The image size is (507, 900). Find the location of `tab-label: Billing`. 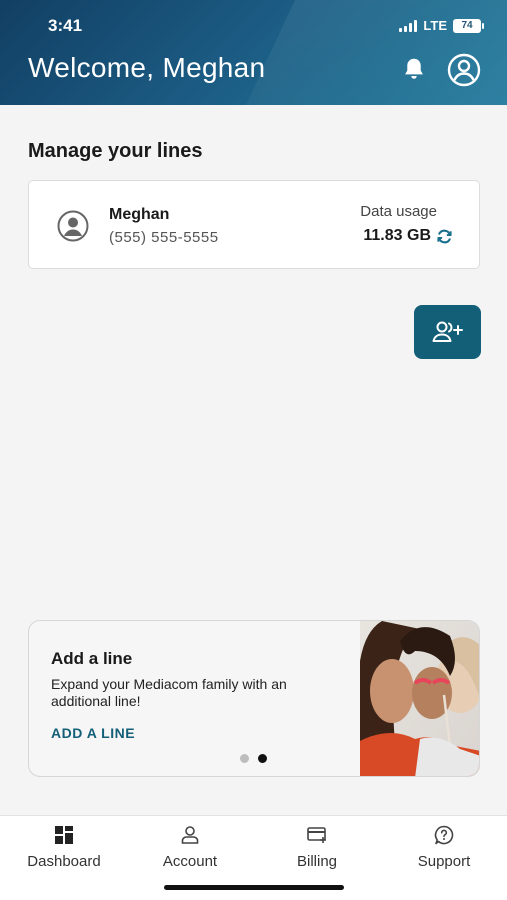

tab-label: Billing is located at coordinates (317, 861).